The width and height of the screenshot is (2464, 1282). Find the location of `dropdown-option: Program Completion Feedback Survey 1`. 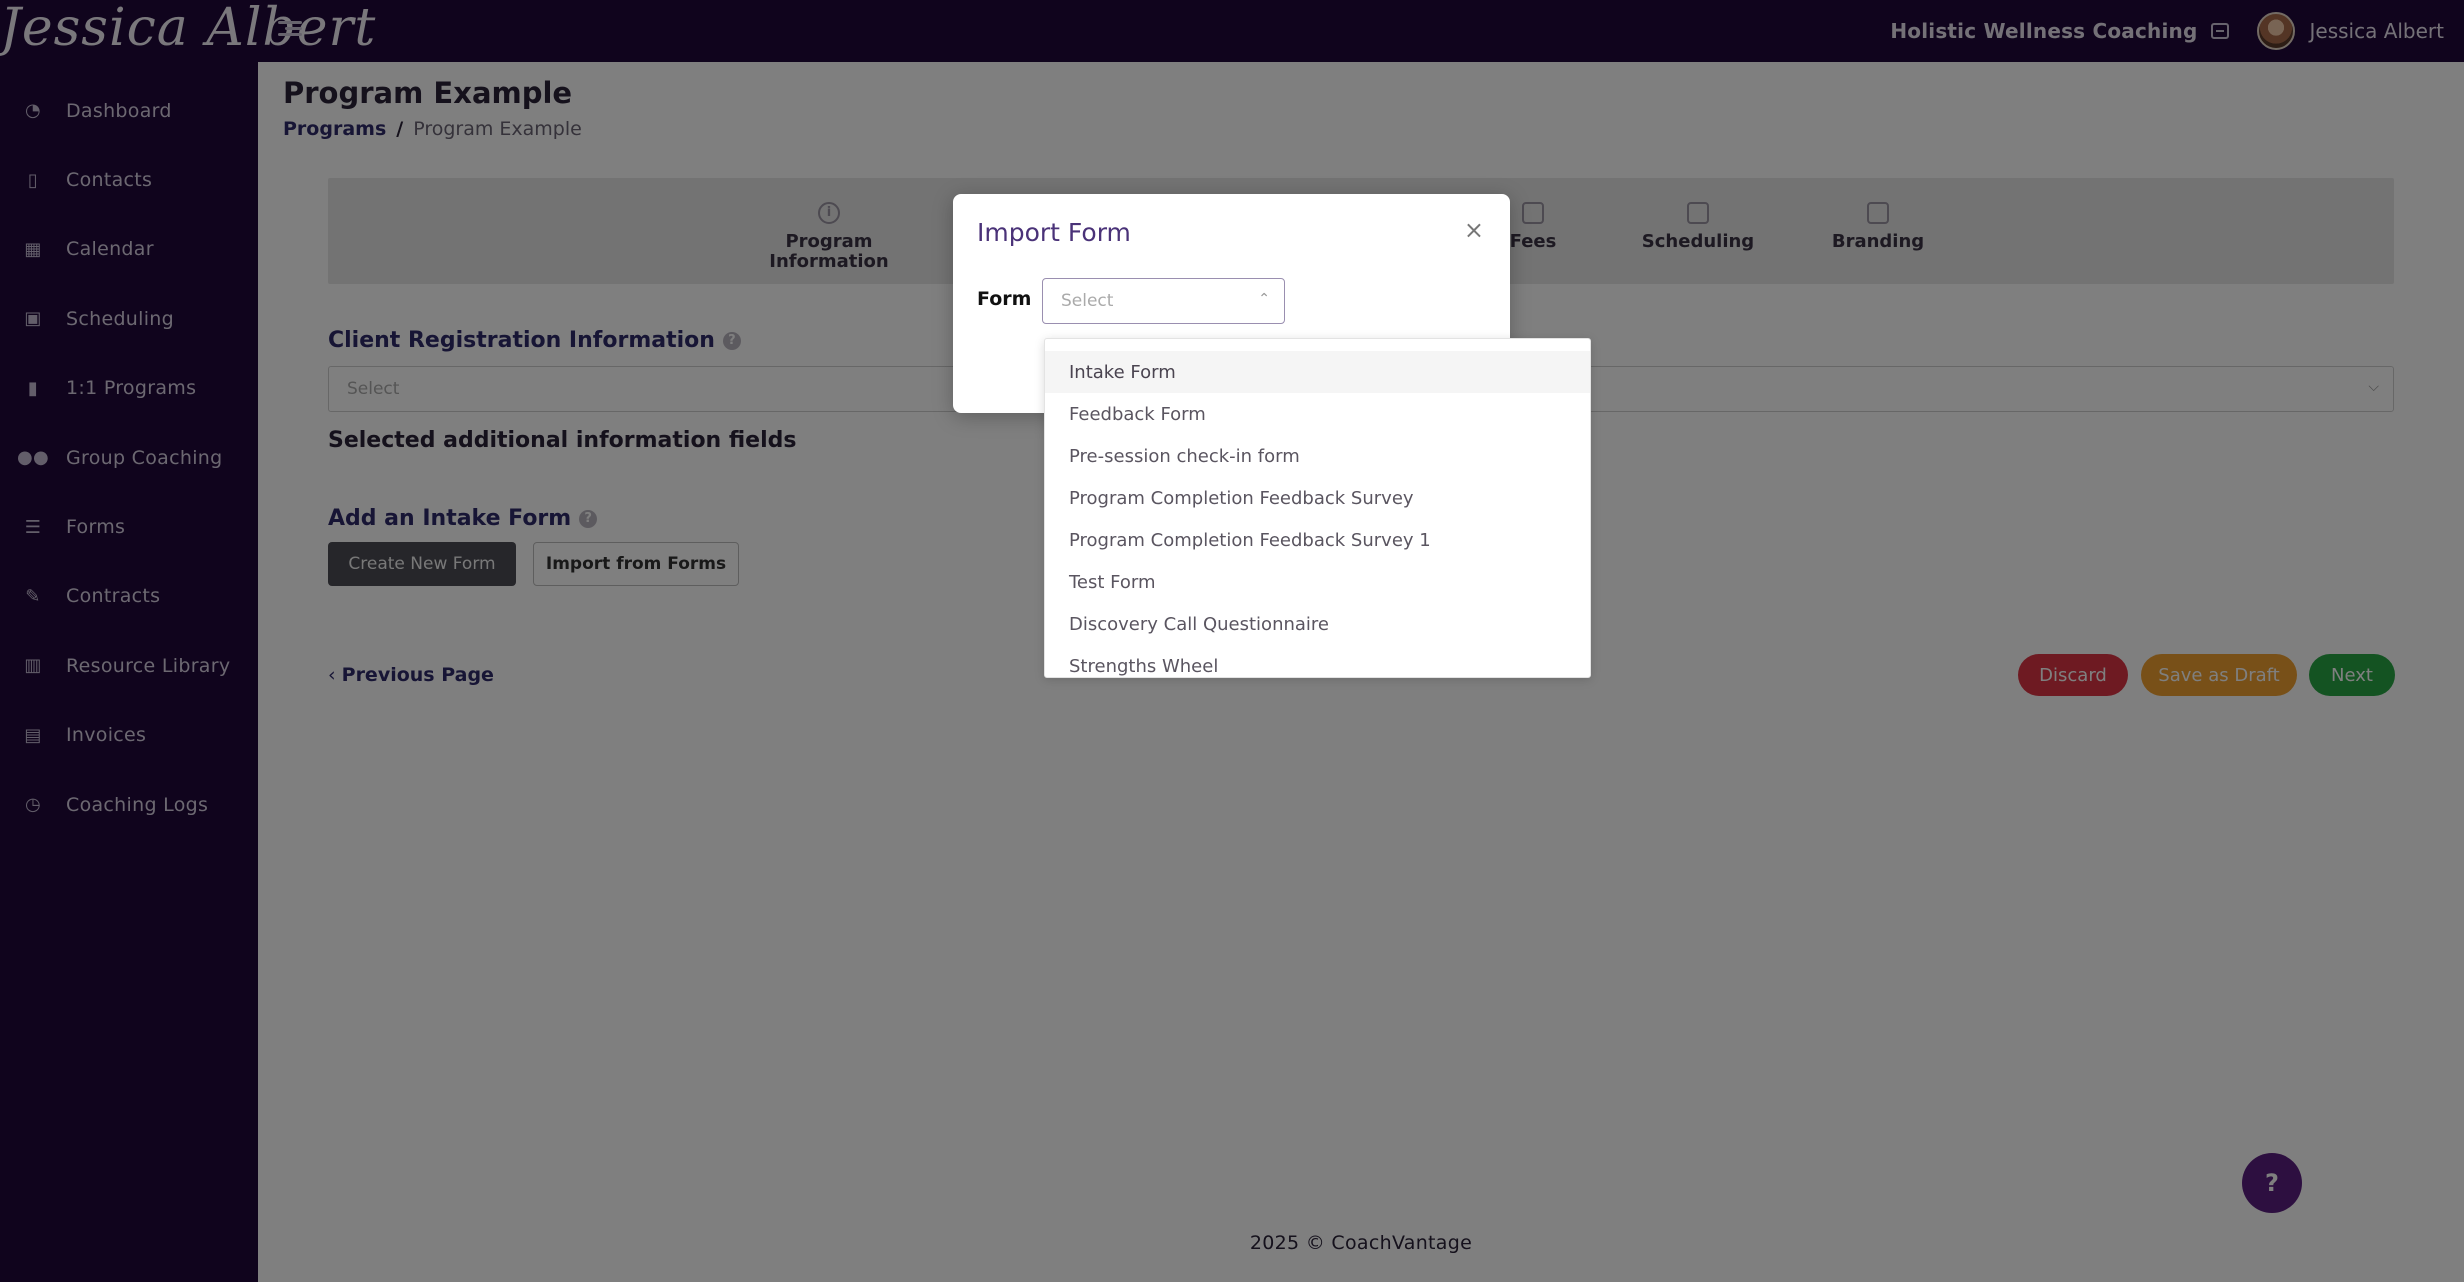

dropdown-option: Program Completion Feedback Survey 1 is located at coordinates (1317, 540).